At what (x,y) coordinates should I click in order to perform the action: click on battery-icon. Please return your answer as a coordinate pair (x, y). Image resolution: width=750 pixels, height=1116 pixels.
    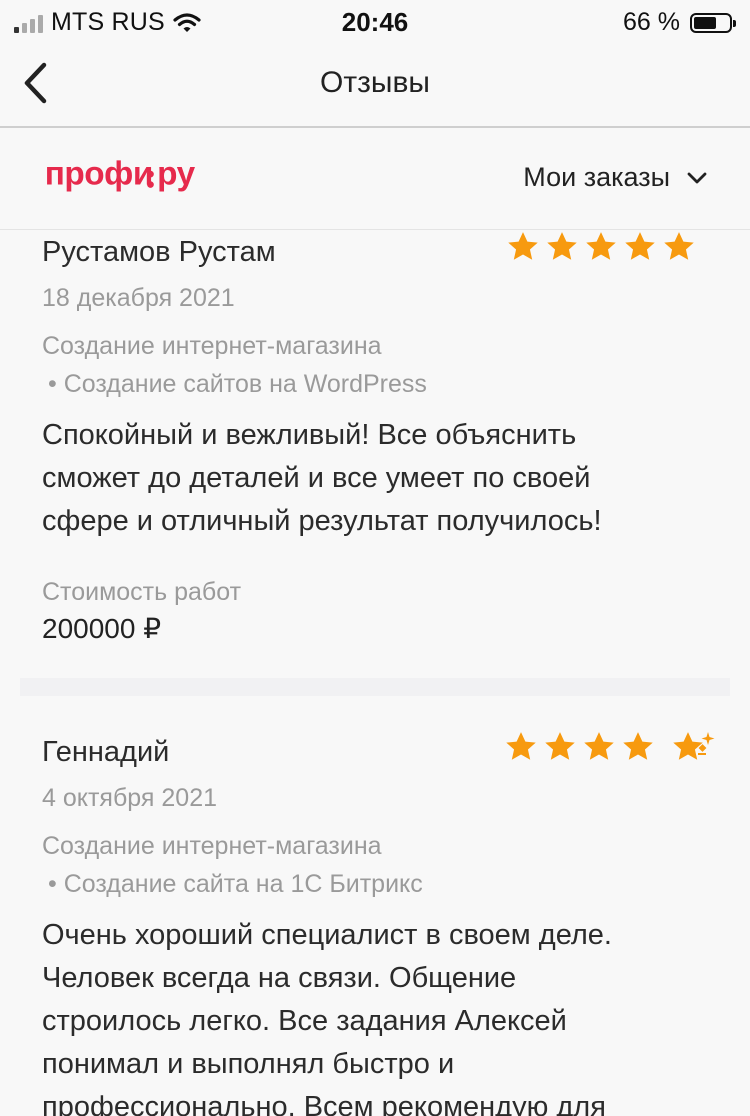
    Looking at the image, I should click on (713, 22).